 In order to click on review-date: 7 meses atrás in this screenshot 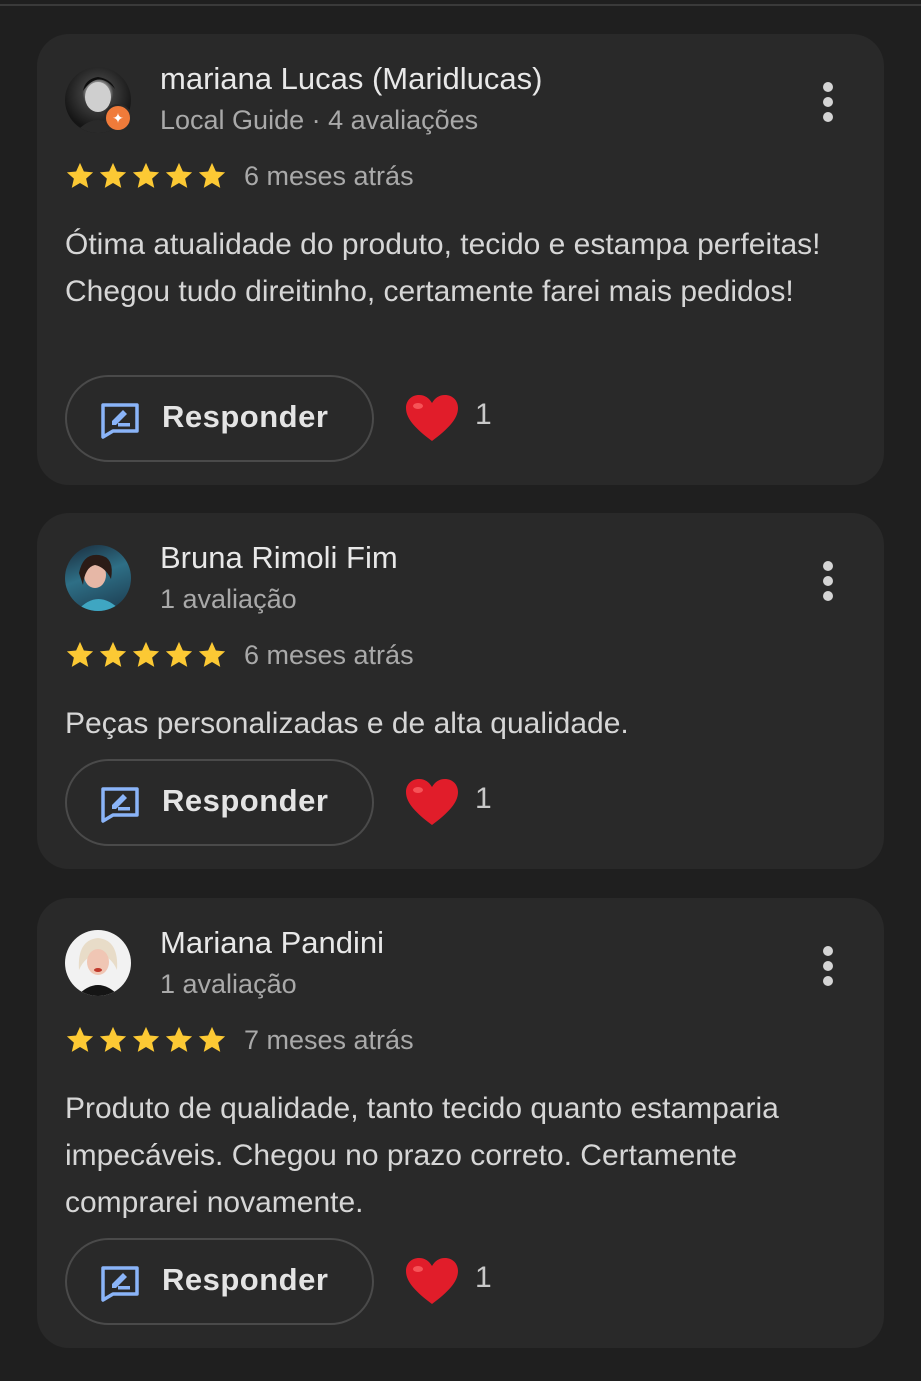, I will do `click(329, 1040)`.